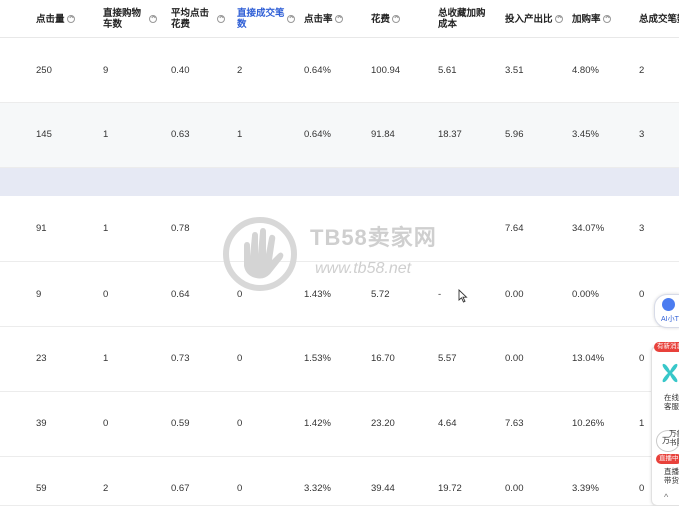  I want to click on col-header-direct-orders: 直接成交笔数, so click(266, 19).